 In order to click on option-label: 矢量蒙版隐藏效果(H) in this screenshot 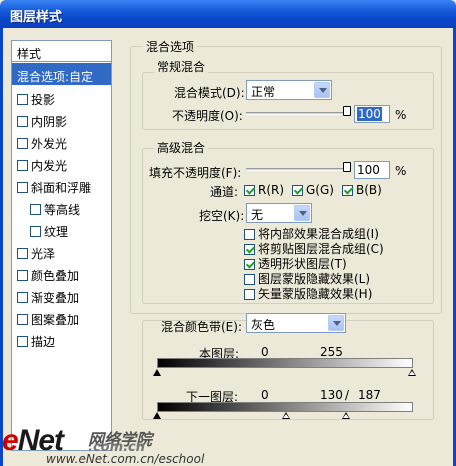, I will do `click(315, 294)`.